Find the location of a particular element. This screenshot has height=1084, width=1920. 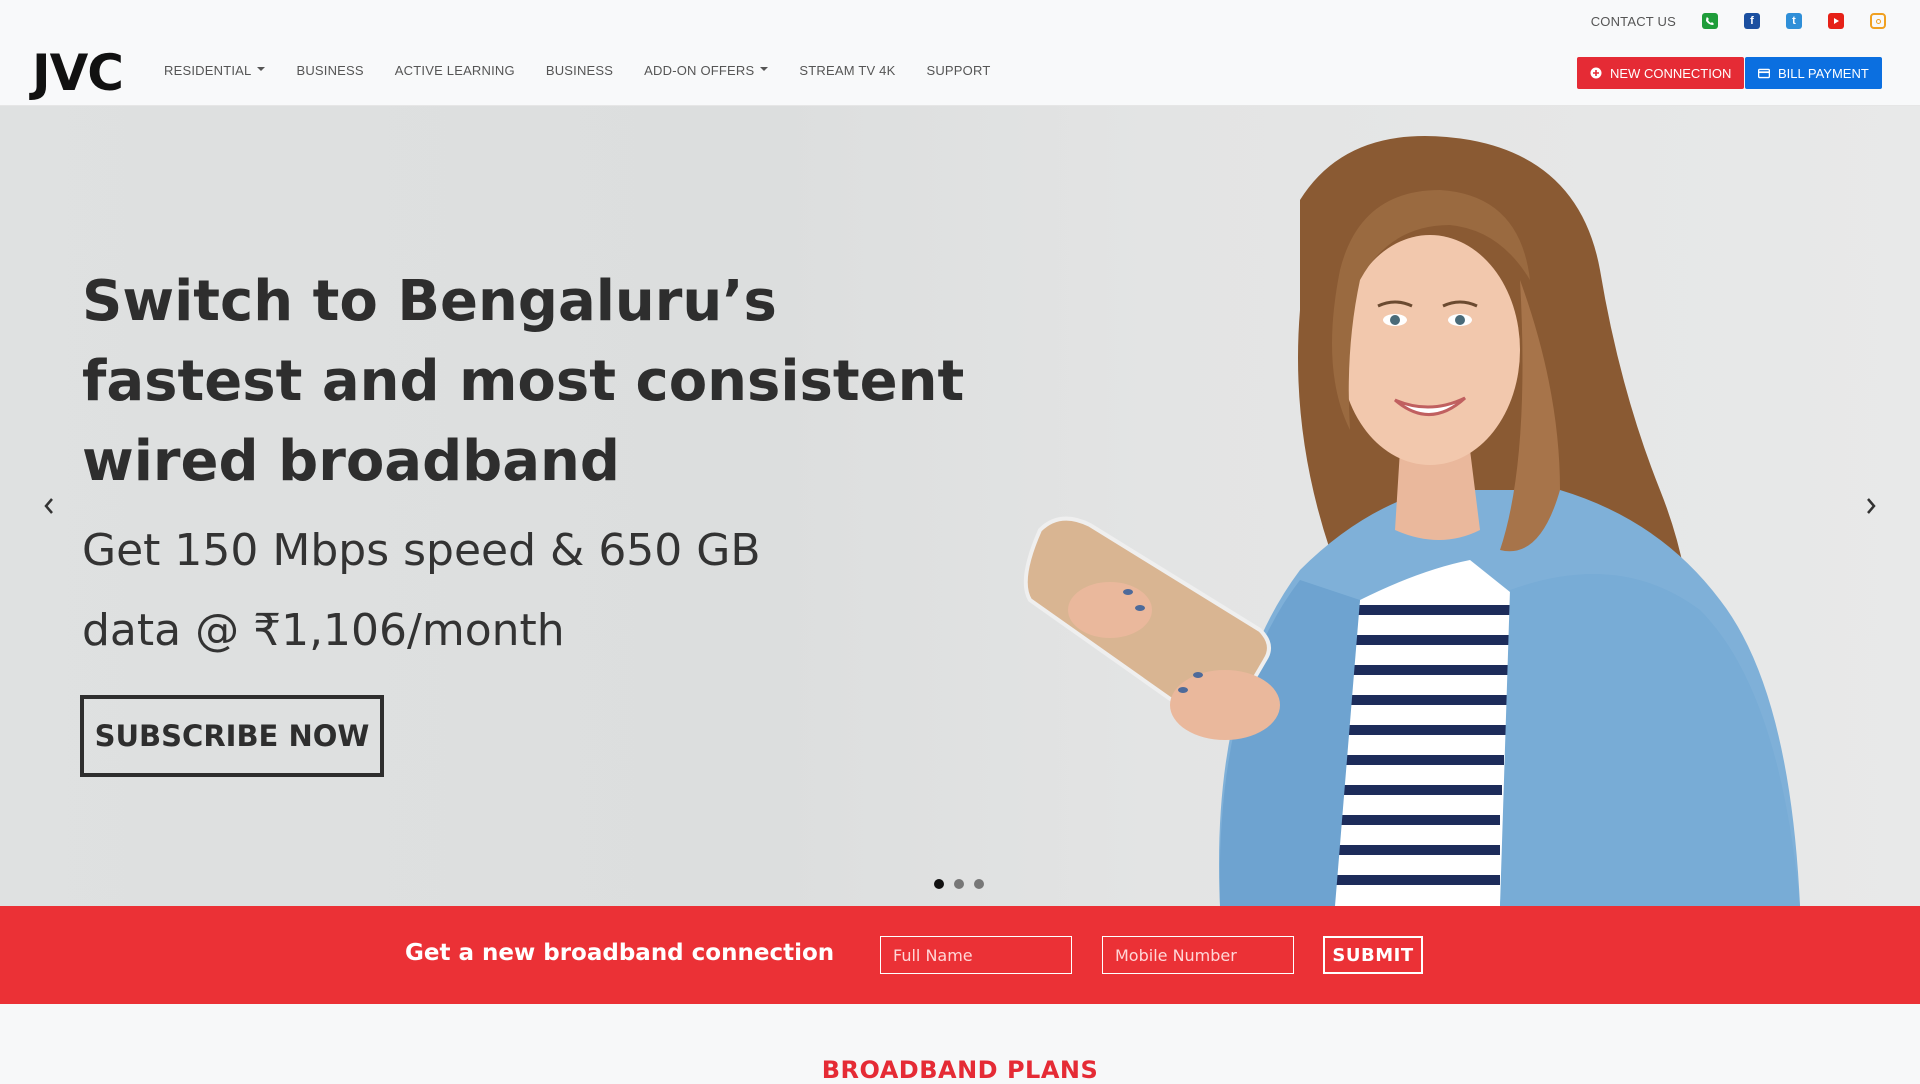

youtube-icon is located at coordinates (1836, 21).